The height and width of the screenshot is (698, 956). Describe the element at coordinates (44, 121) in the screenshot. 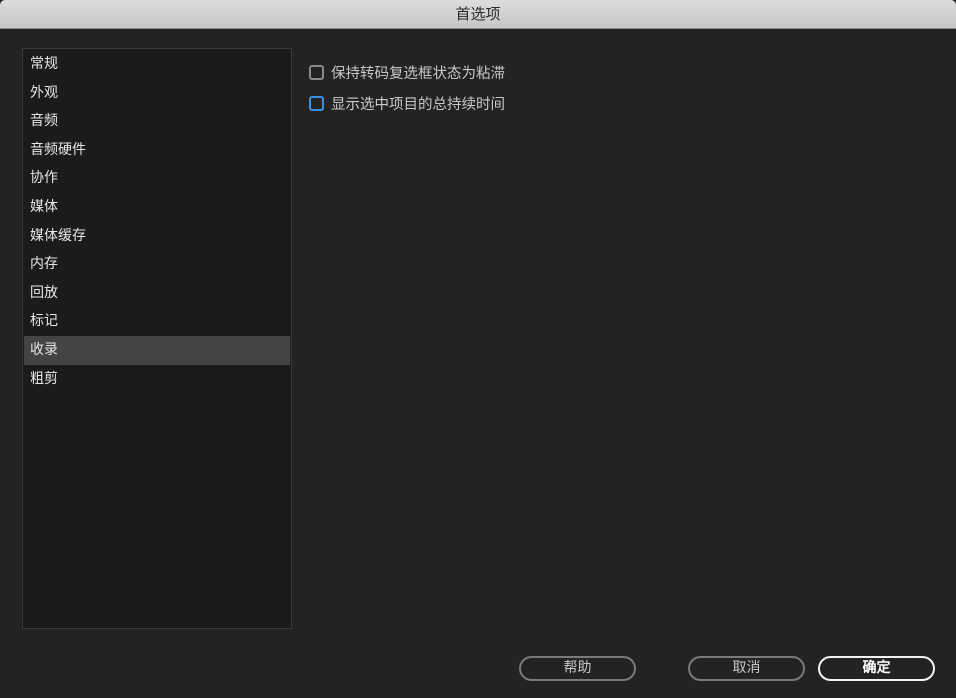

I see `sidebar-item-label: 音频` at that location.